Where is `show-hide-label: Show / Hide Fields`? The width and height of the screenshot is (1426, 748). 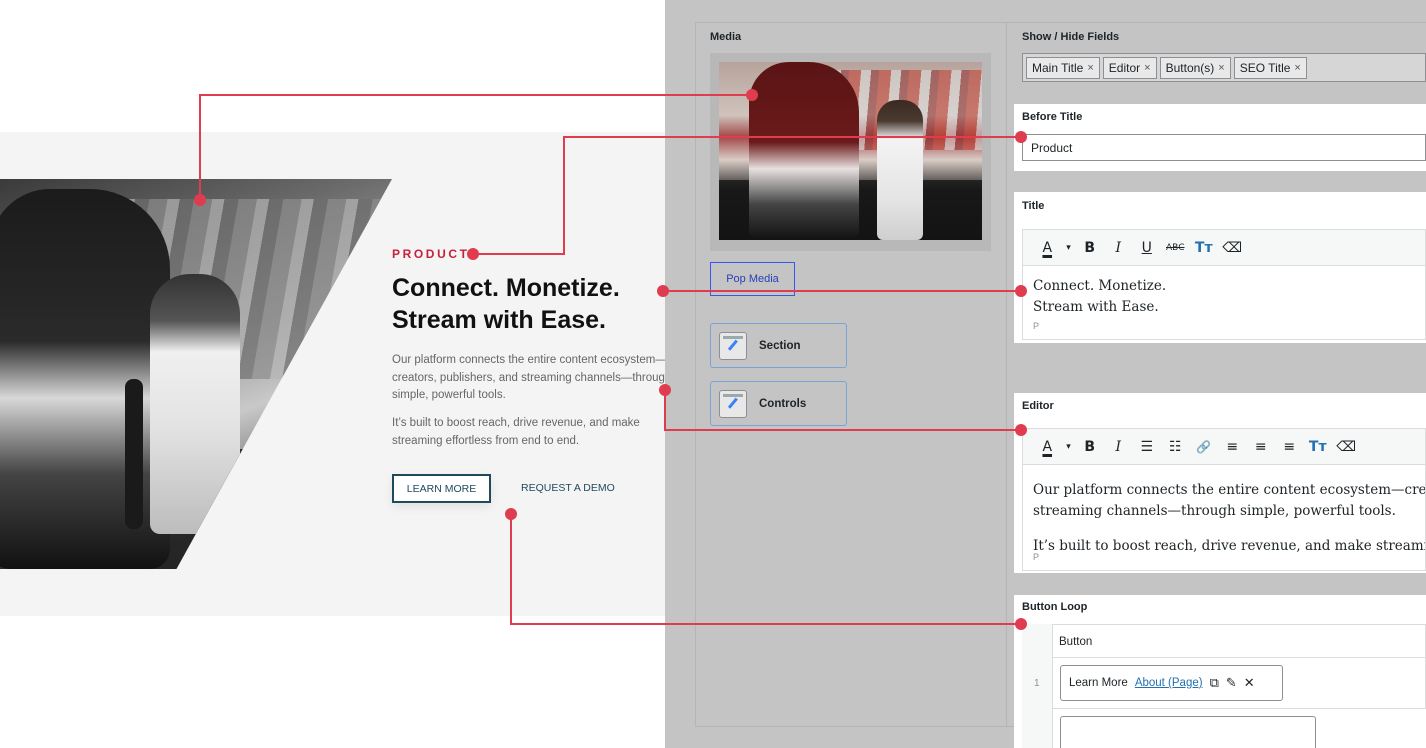
show-hide-label: Show / Hide Fields is located at coordinates (1071, 37).